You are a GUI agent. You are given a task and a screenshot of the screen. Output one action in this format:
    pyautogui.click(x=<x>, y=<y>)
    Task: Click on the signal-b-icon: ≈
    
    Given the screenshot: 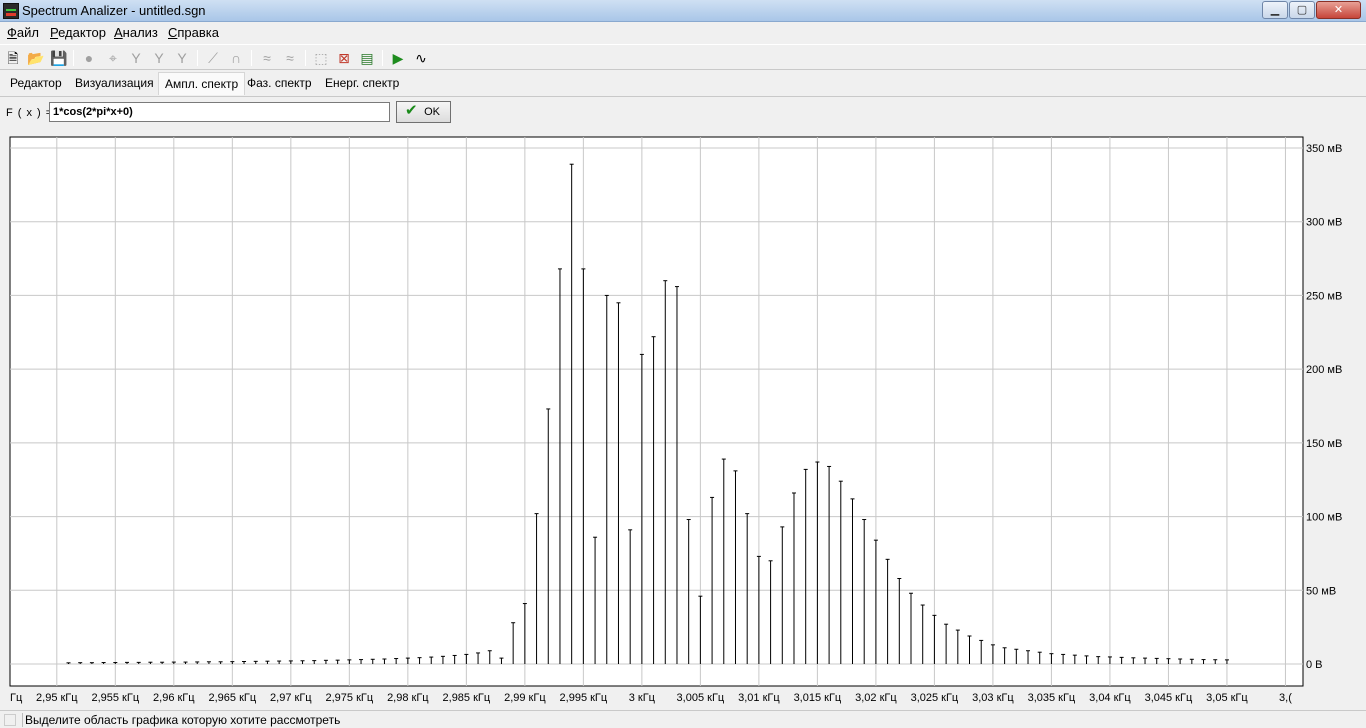 What is the action you would take?
    pyautogui.click(x=290, y=58)
    